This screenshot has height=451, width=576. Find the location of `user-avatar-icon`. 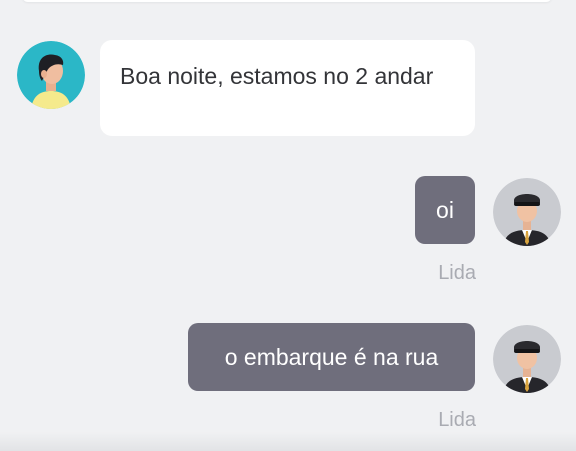

user-avatar-icon is located at coordinates (51, 75).